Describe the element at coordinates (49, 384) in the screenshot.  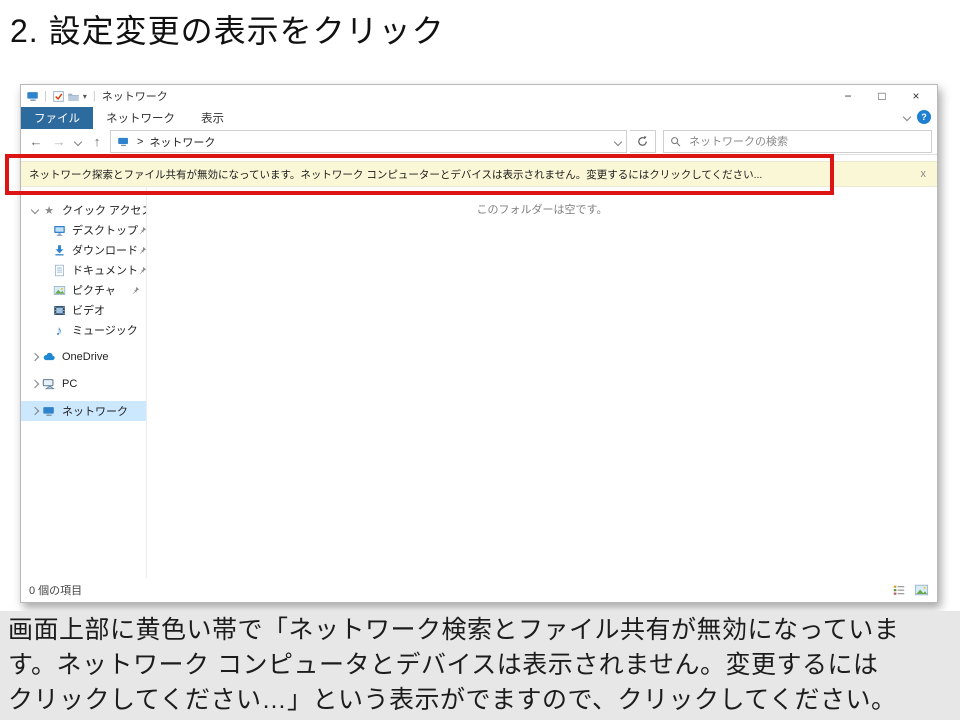
I see `pc-icon` at that location.